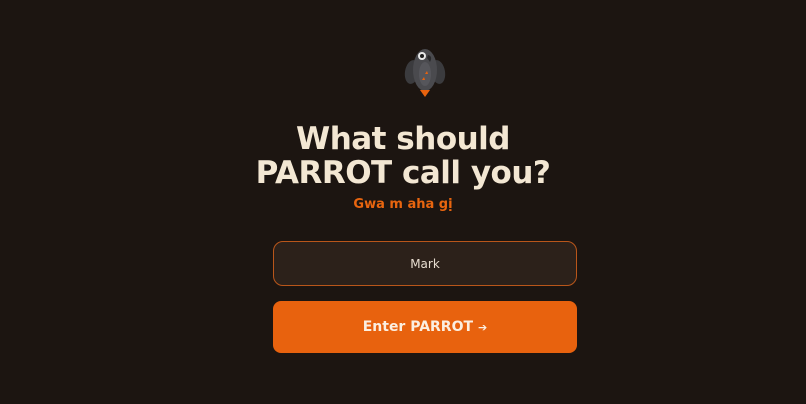 This screenshot has width=806, height=404. I want to click on arrow-right-icon: ➔, so click(483, 327).